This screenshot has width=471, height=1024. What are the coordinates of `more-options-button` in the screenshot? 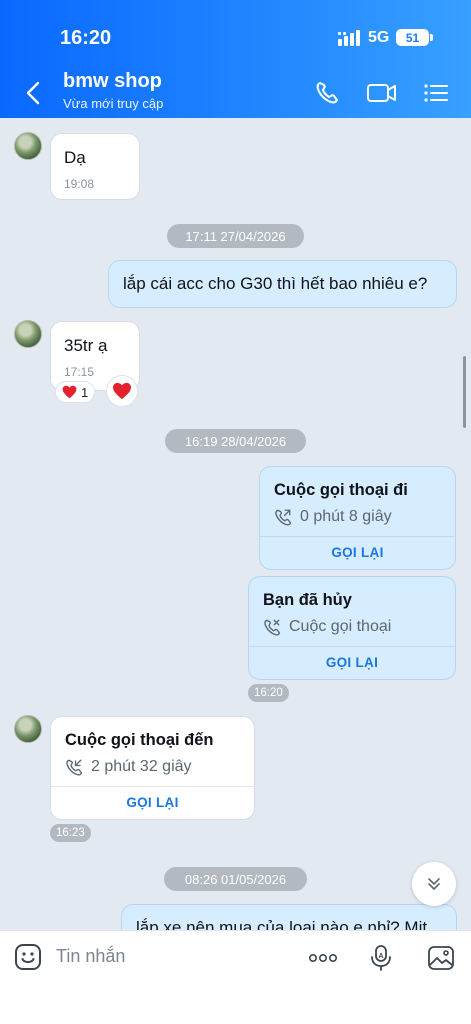 It's located at (323, 958).